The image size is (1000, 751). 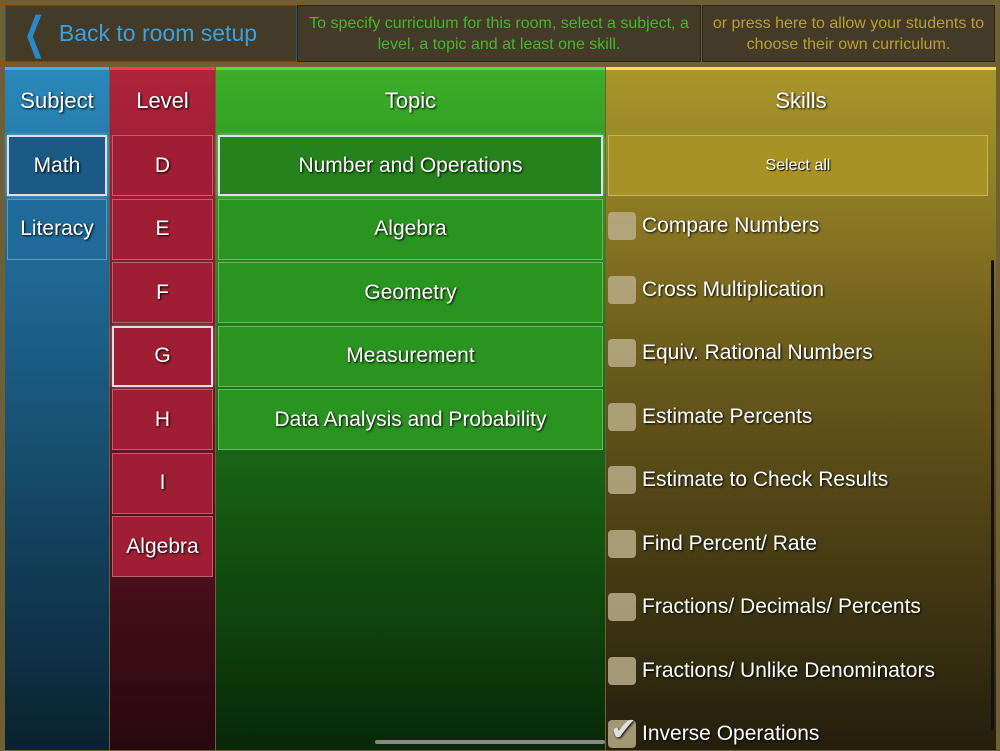 I want to click on skill-item: Find Percent/ Rate, so click(x=798, y=544).